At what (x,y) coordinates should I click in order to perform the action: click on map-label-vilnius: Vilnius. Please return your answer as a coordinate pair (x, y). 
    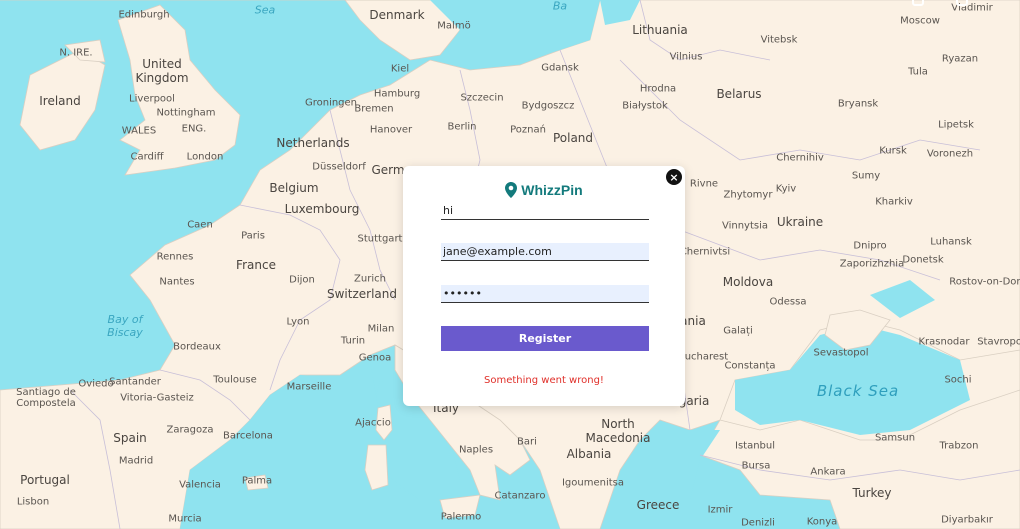
    Looking at the image, I should click on (686, 57).